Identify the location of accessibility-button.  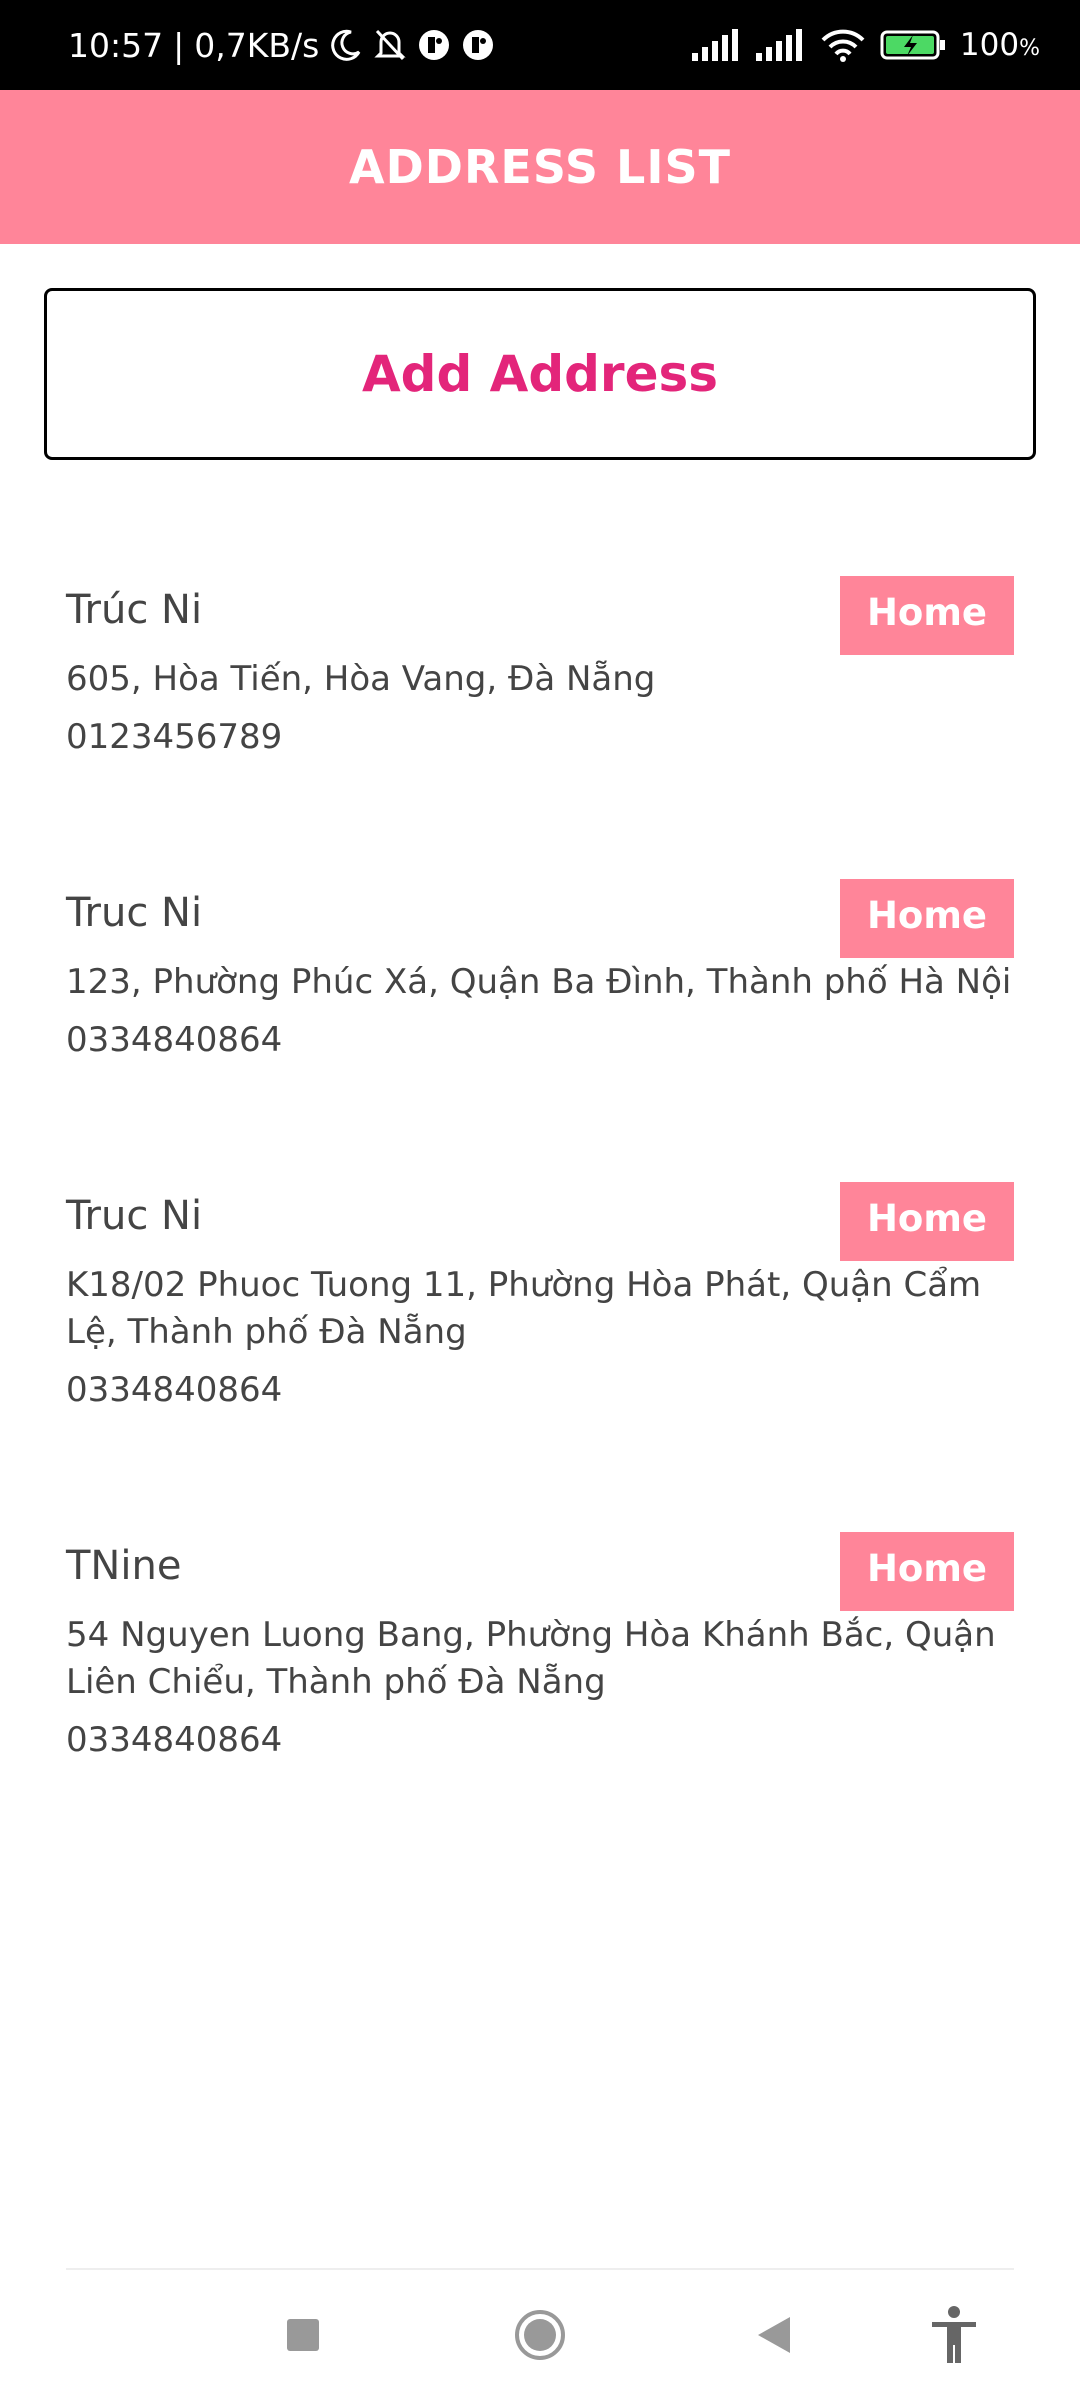
(954, 2337).